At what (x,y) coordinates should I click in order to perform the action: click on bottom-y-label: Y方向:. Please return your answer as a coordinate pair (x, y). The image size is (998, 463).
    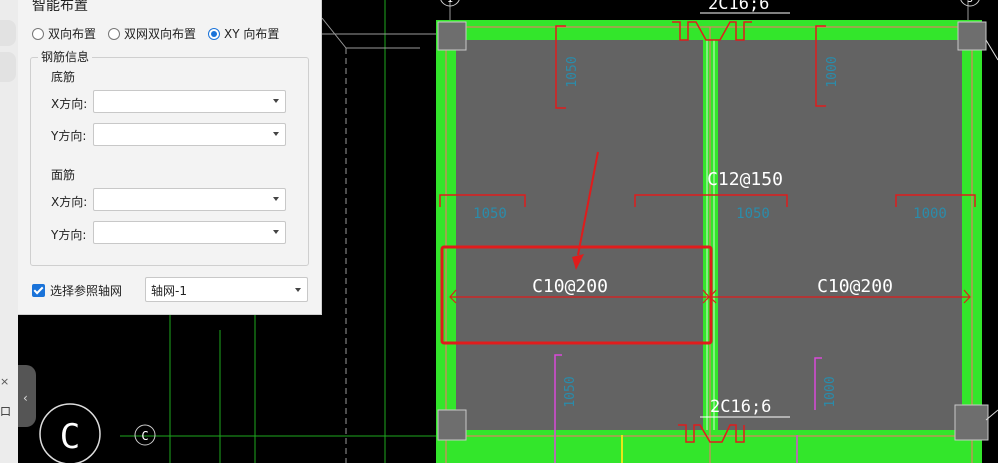
    Looking at the image, I should click on (69, 136).